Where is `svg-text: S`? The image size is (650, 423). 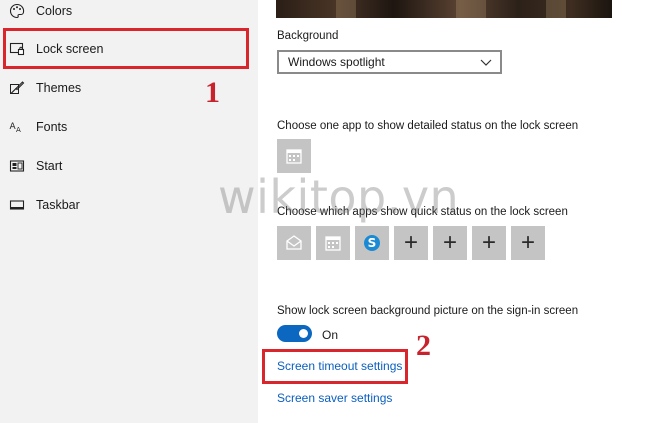
svg-text: S is located at coordinates (372, 243).